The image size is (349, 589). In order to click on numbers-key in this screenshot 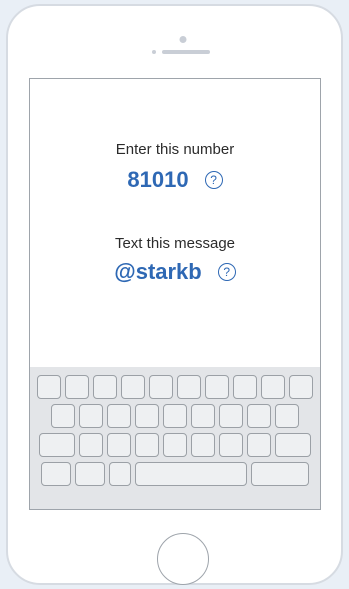, I will do `click(56, 474)`.